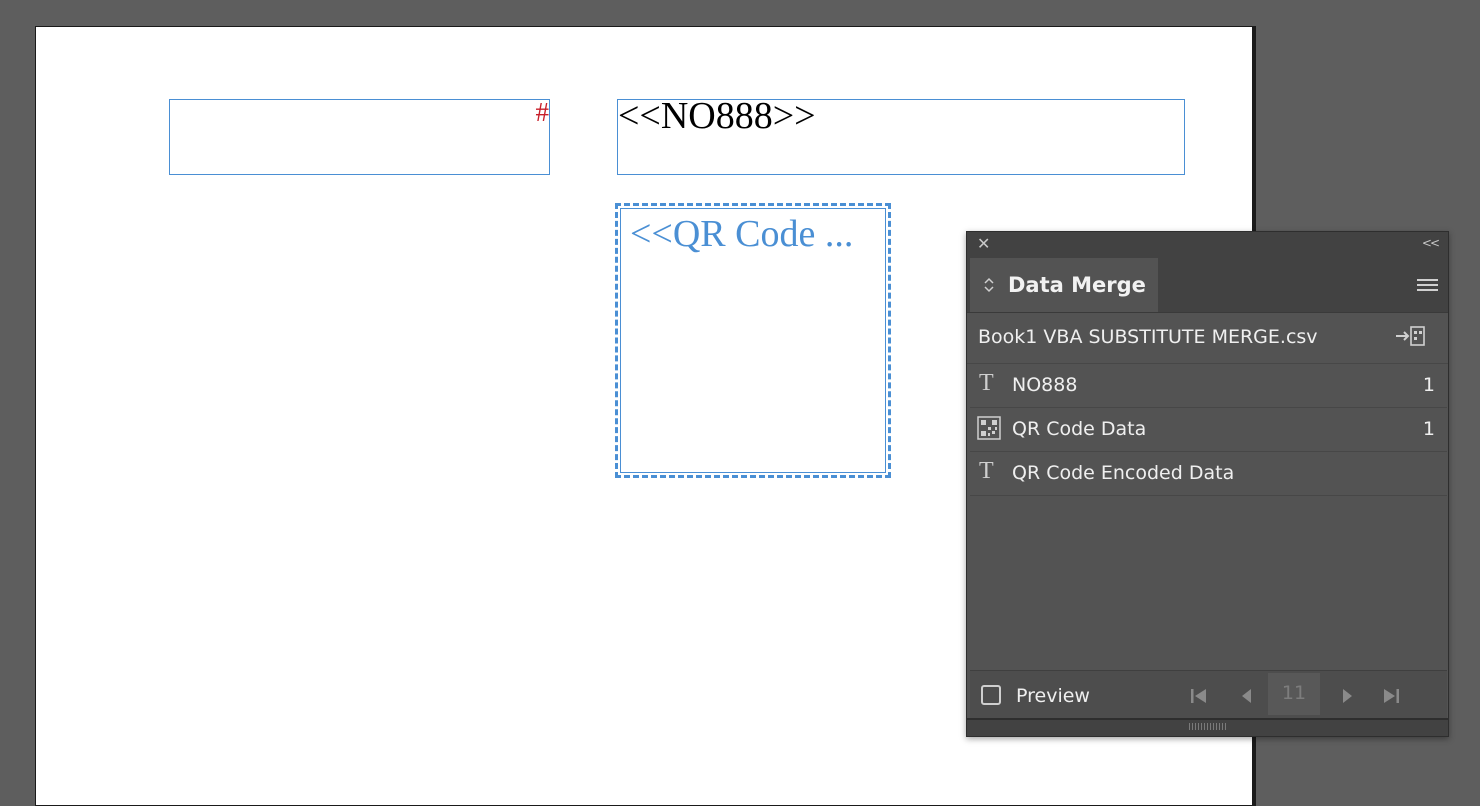 The image size is (1480, 806). I want to click on tab-expand-arrows-icon, so click(989, 285).